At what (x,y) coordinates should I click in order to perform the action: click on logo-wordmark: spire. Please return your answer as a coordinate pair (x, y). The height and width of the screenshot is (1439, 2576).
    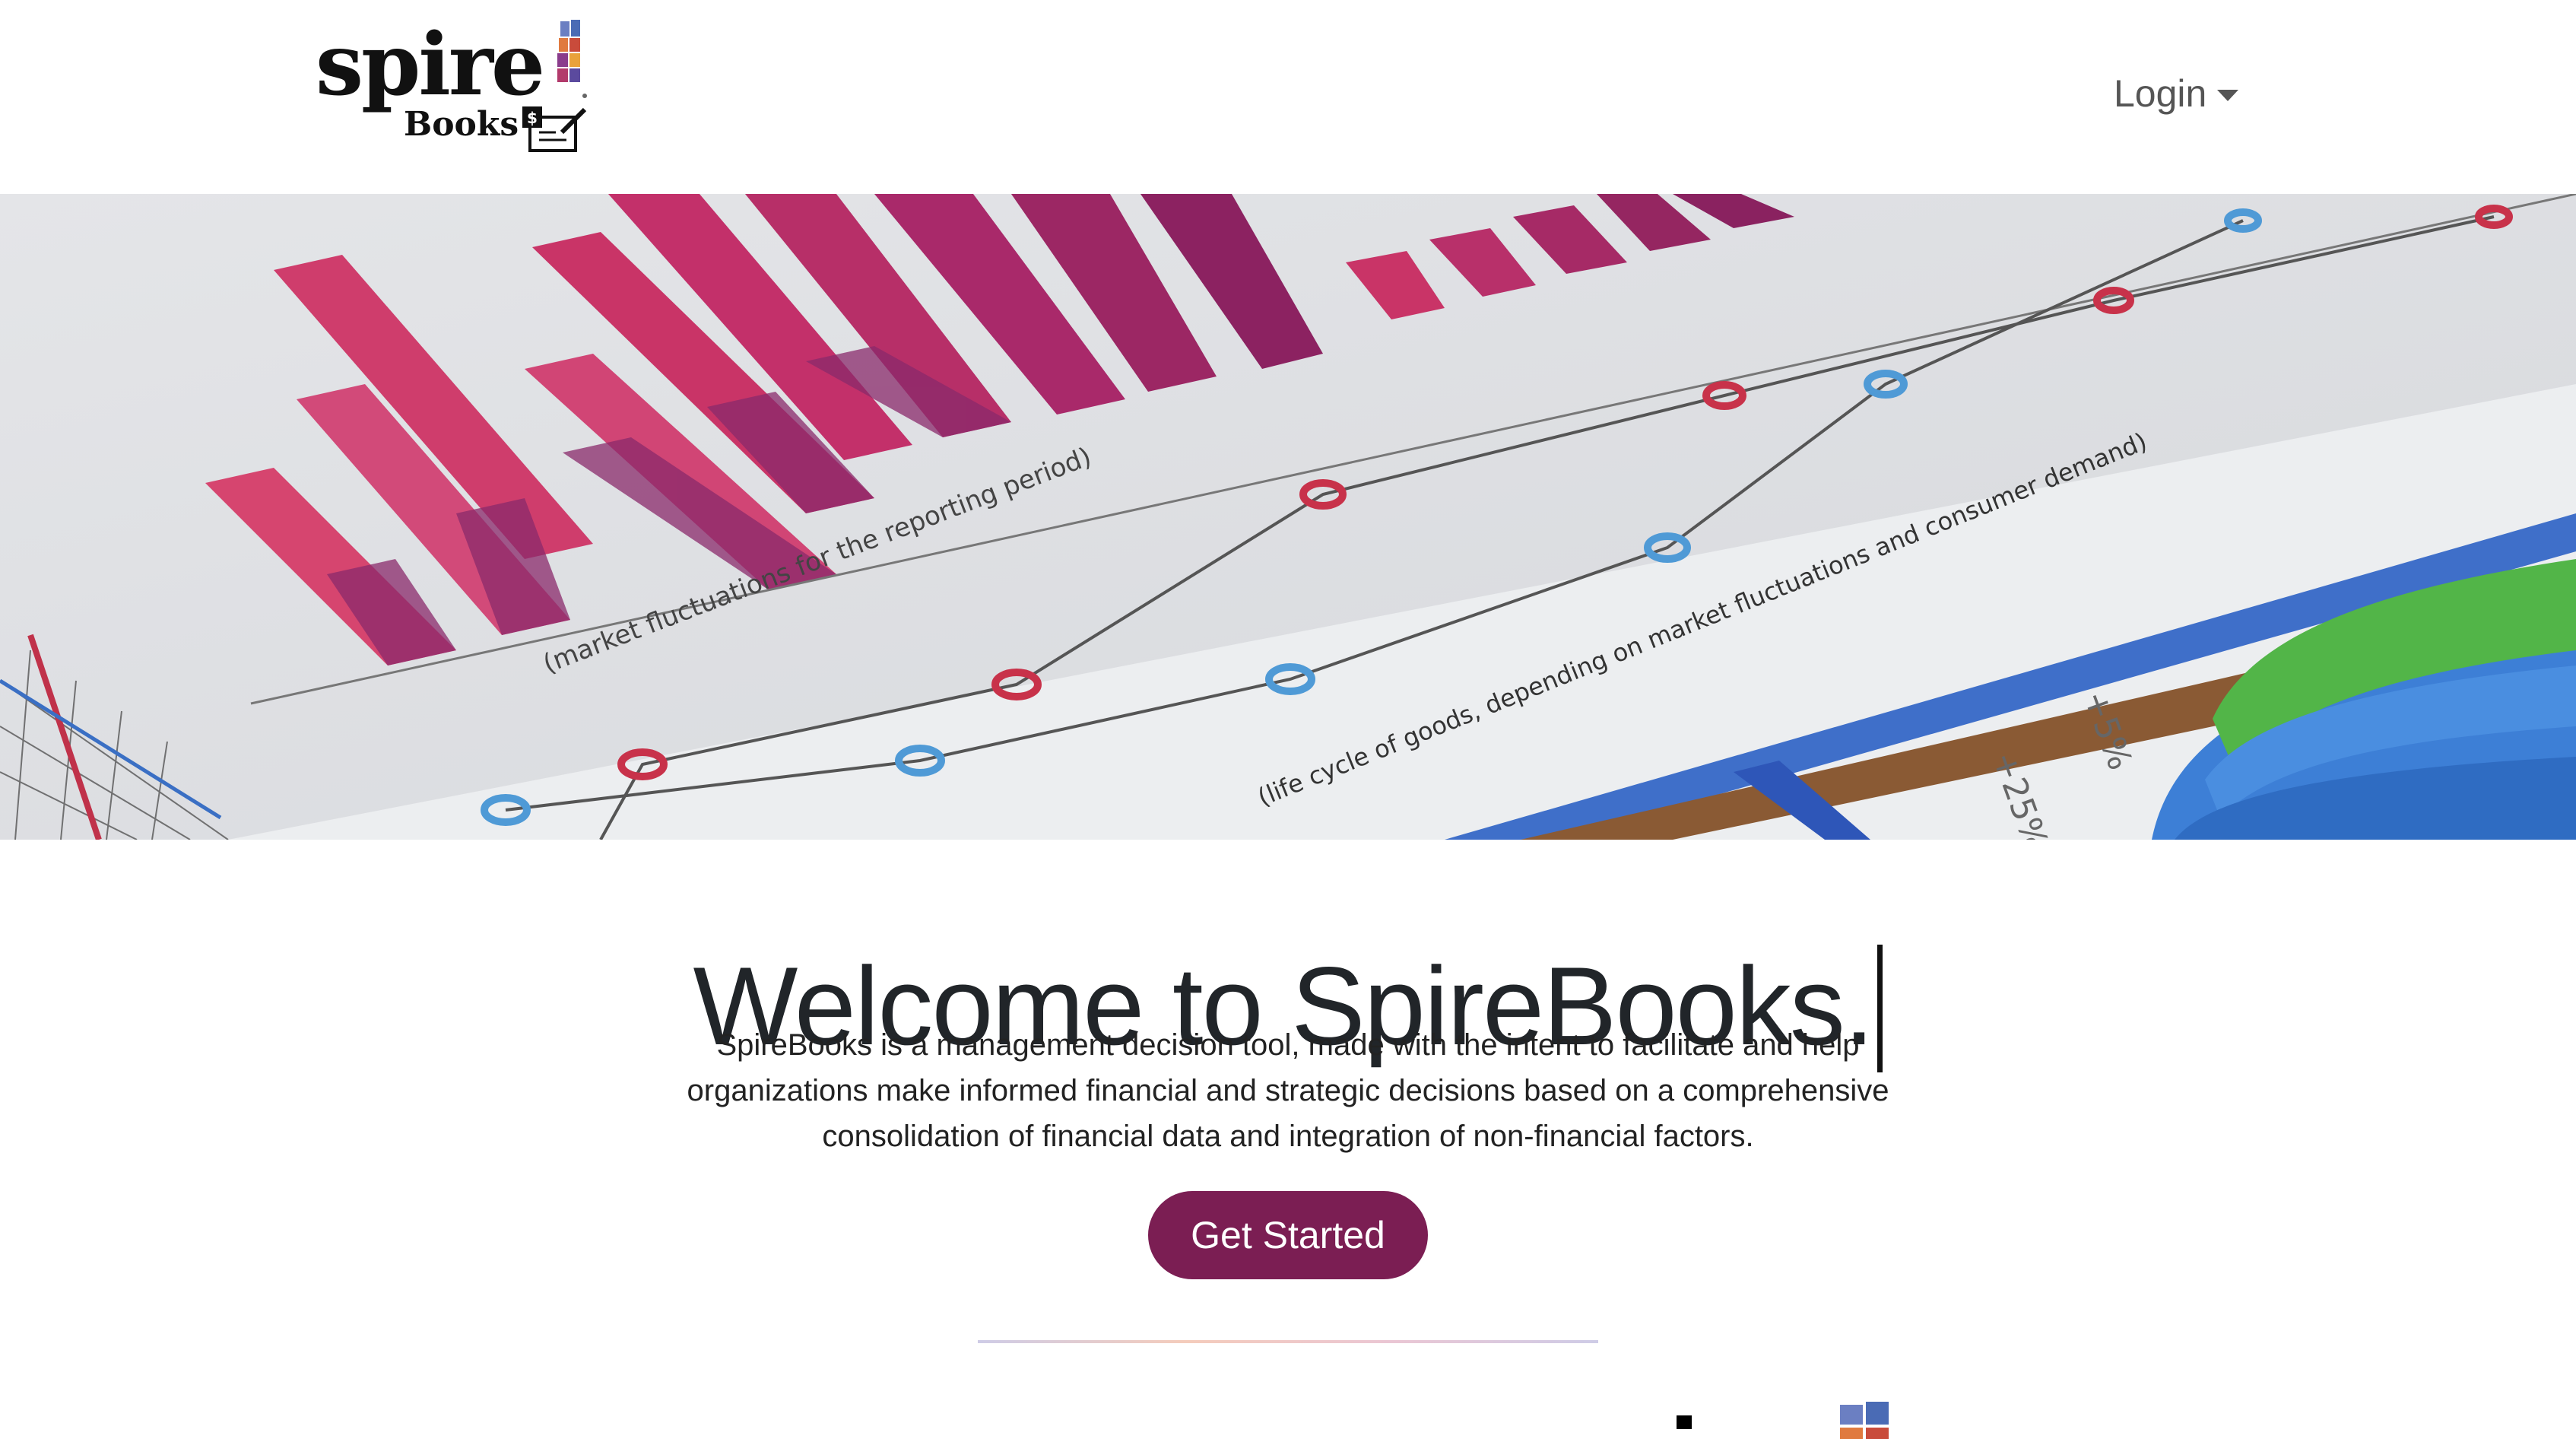
    Looking at the image, I should click on (430, 65).